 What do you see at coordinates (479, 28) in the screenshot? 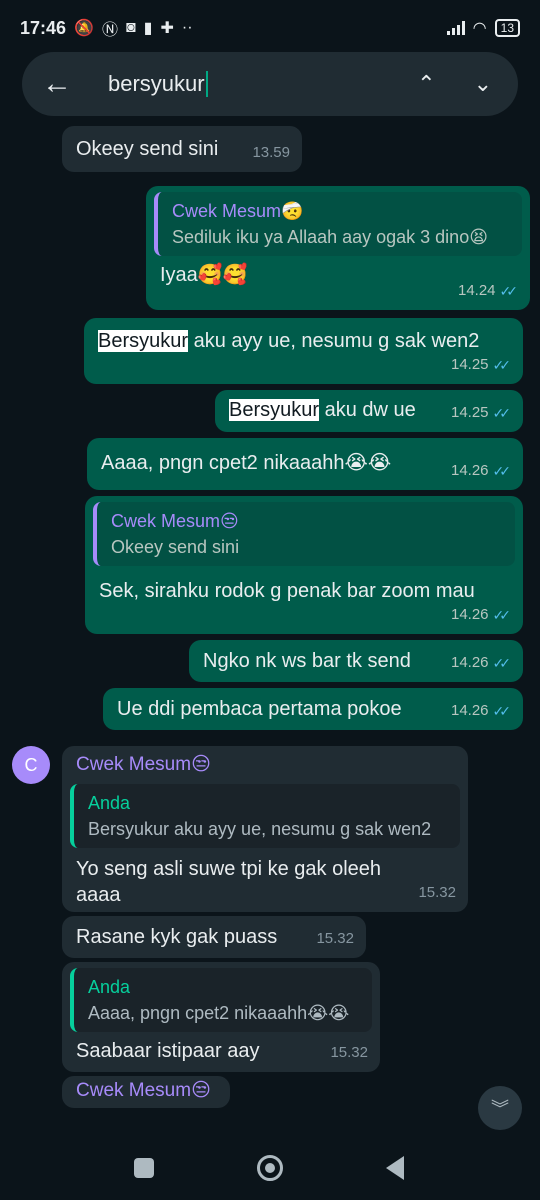
I see `wifi-icon: ◠` at bounding box center [479, 28].